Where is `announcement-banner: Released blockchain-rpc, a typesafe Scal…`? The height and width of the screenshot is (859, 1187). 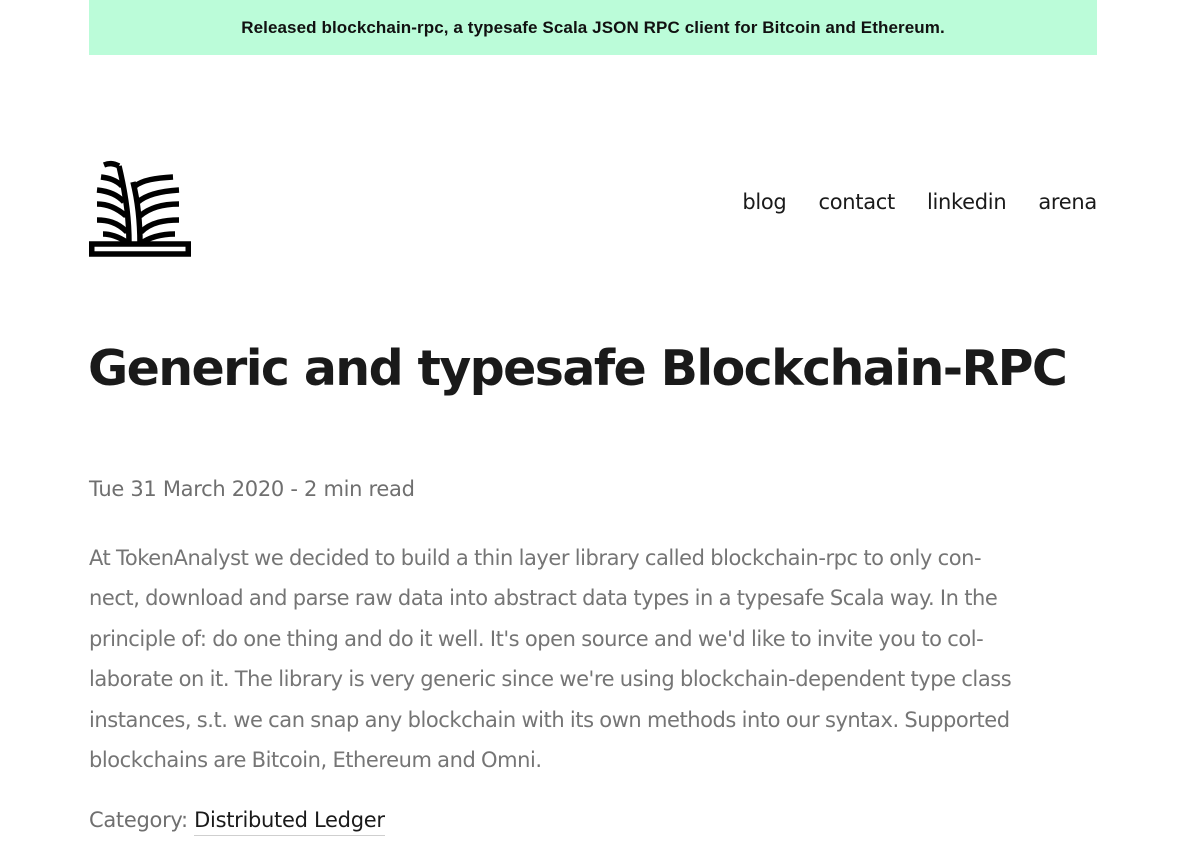
announcement-banner: Released blockchain-rpc, a typesafe Scal… is located at coordinates (593, 27).